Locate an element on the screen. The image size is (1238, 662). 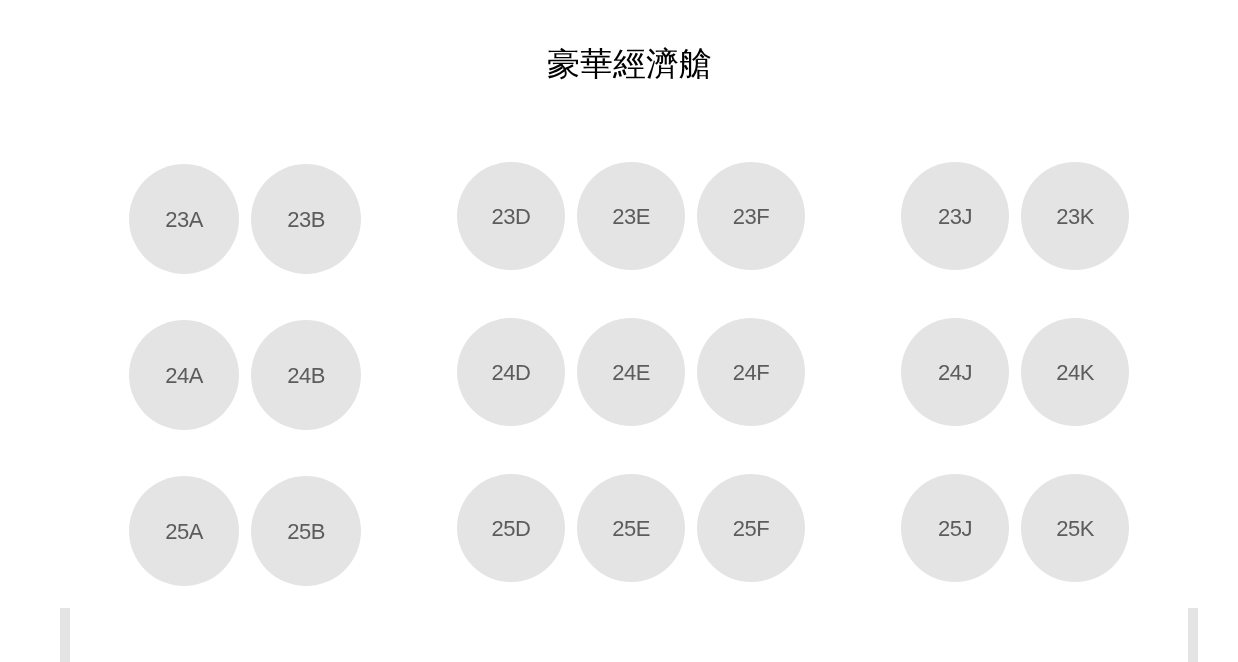
seat-button: 24K is located at coordinates (1075, 372).